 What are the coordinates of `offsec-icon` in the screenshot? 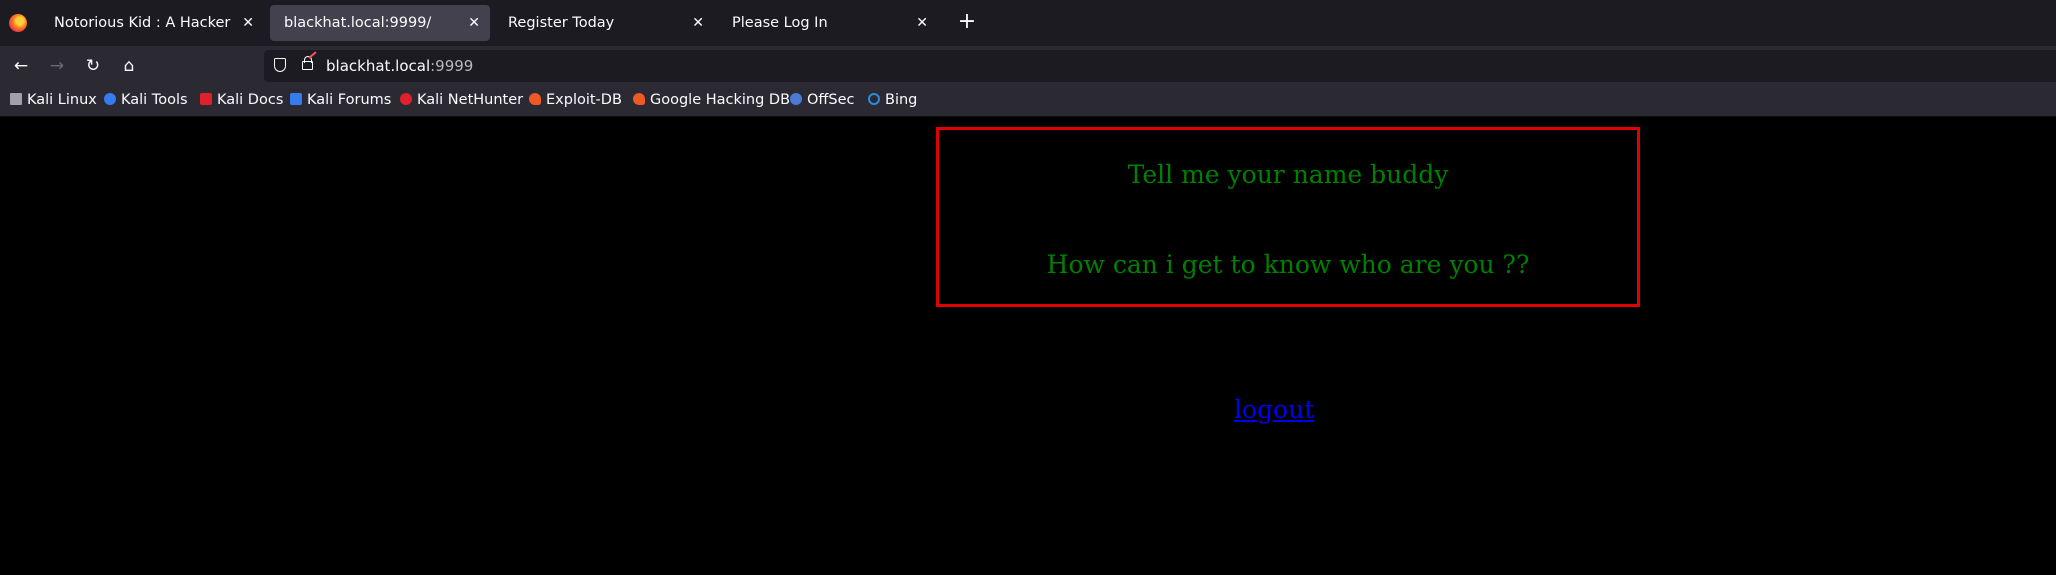 It's located at (796, 99).